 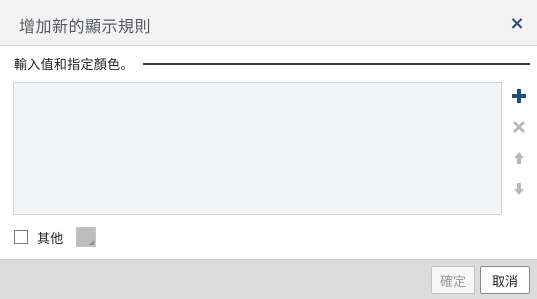 I want to click on delete-x-icon, so click(x=519, y=127).